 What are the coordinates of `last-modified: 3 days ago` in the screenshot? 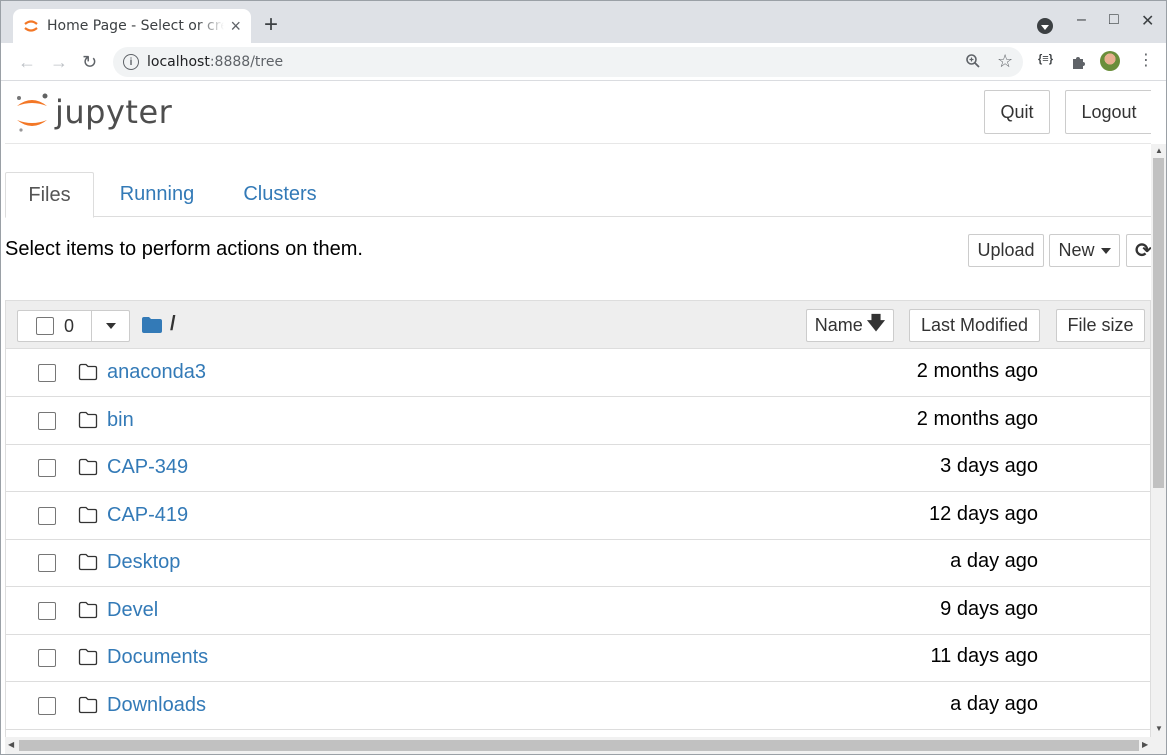 It's located at (989, 466).